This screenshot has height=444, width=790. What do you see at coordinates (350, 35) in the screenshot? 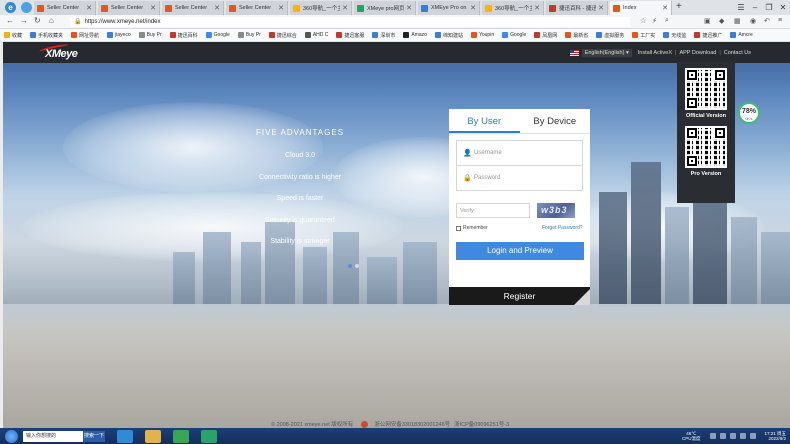
I see `bookmark-item: 捷迅客服` at bounding box center [350, 35].